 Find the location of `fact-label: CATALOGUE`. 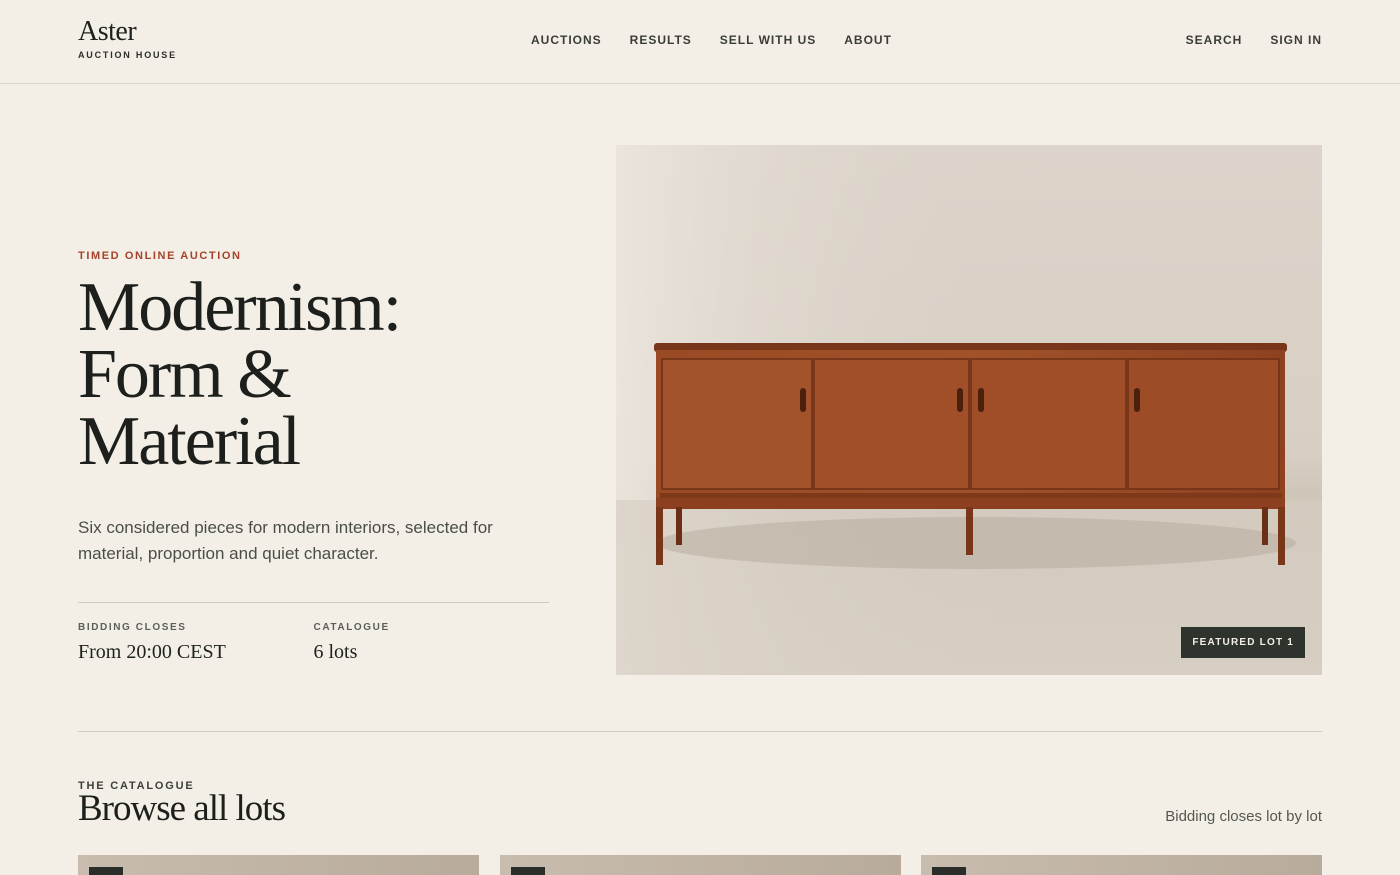

fact-label: CATALOGUE is located at coordinates (351, 627).